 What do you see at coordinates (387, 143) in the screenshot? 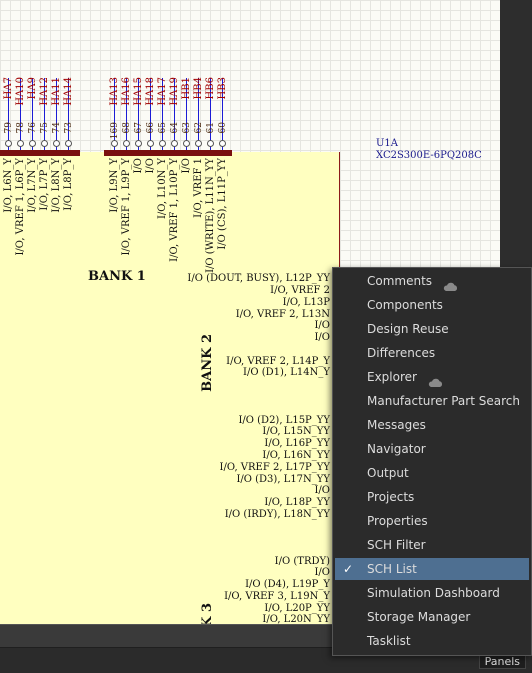
I see `component-designator: U1A` at bounding box center [387, 143].